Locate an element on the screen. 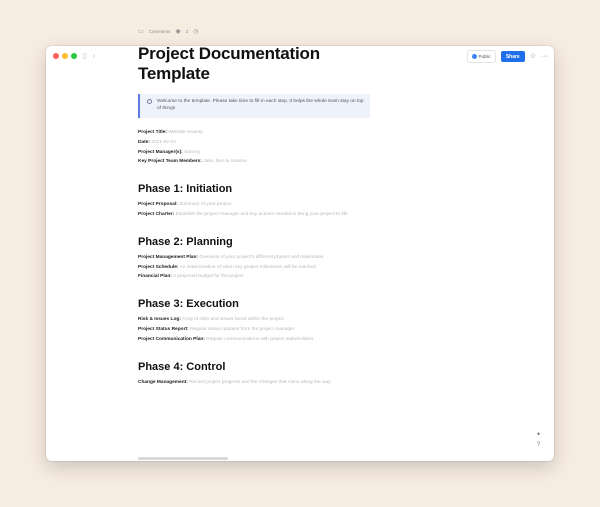 This screenshot has width=600, height=507. meta-value: Jake, Ben & Arianna is located at coordinates (225, 162).